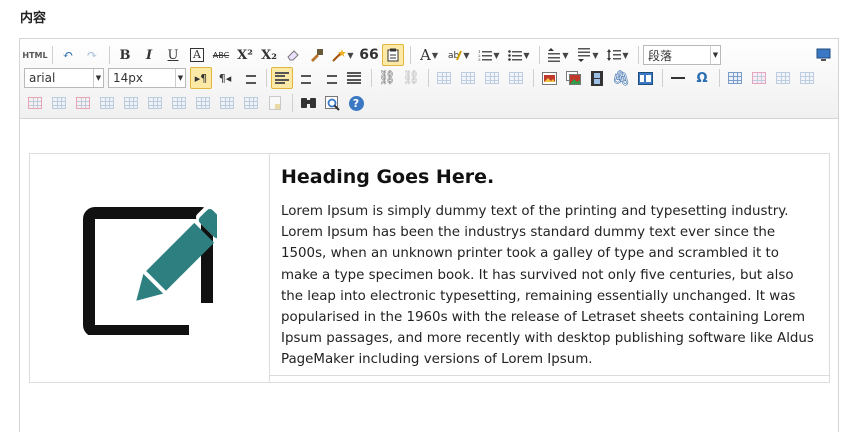 This screenshot has width=845, height=432. Describe the element at coordinates (155, 103) in the screenshot. I see `merge-cells-icon` at that location.